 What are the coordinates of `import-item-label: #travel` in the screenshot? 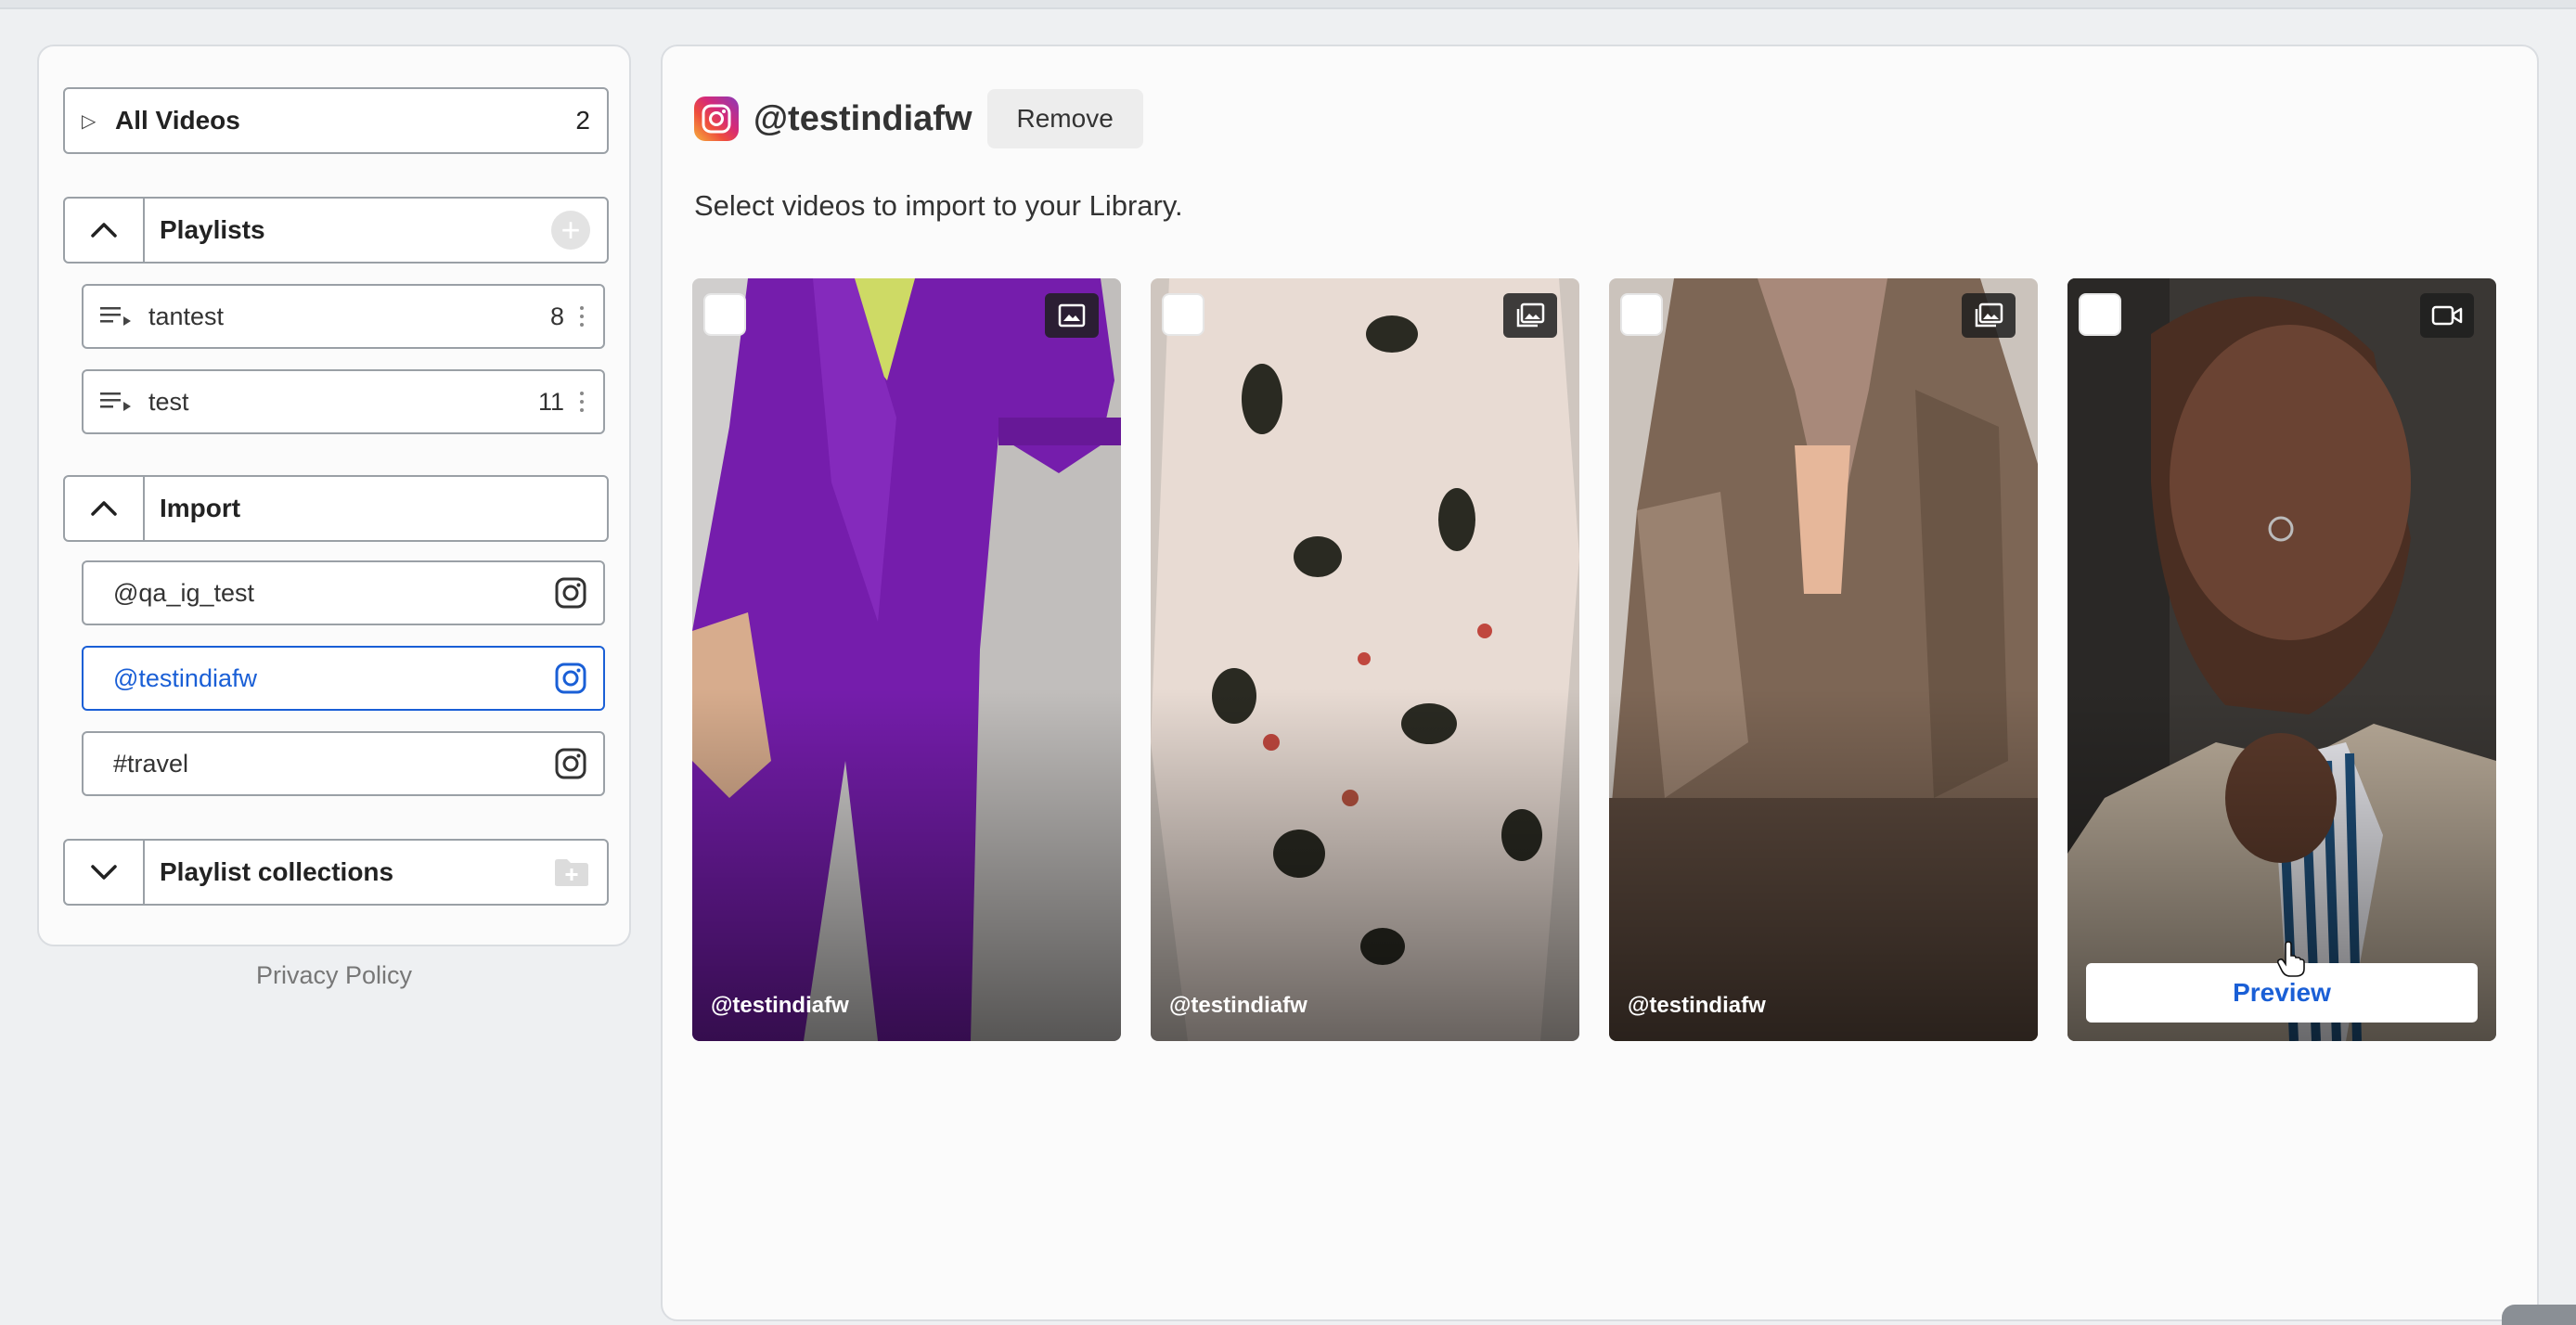 It's located at (151, 763).